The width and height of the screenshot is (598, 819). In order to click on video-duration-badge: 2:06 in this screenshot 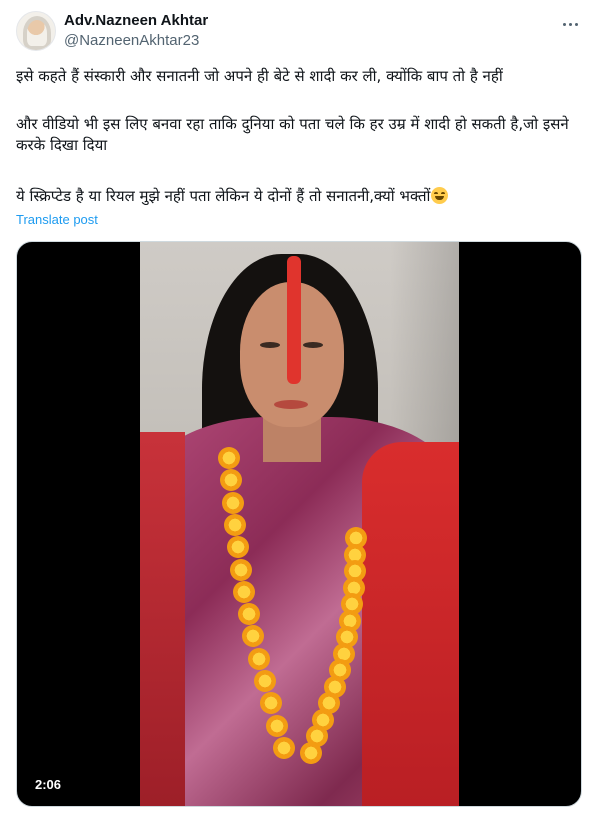, I will do `click(48, 785)`.